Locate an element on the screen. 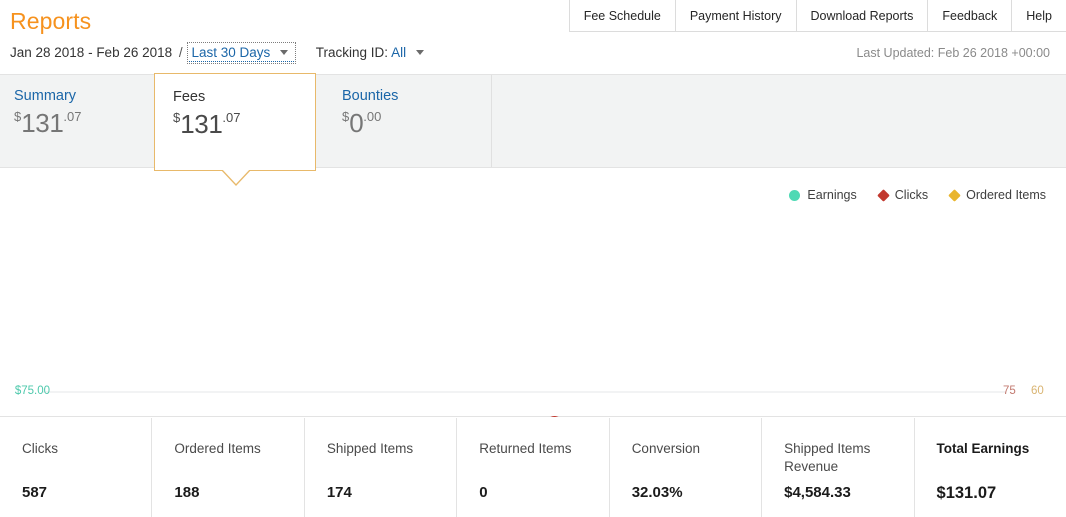 This screenshot has height=517, width=1066. date-range-preset-label: Last 30 Days is located at coordinates (231, 52).